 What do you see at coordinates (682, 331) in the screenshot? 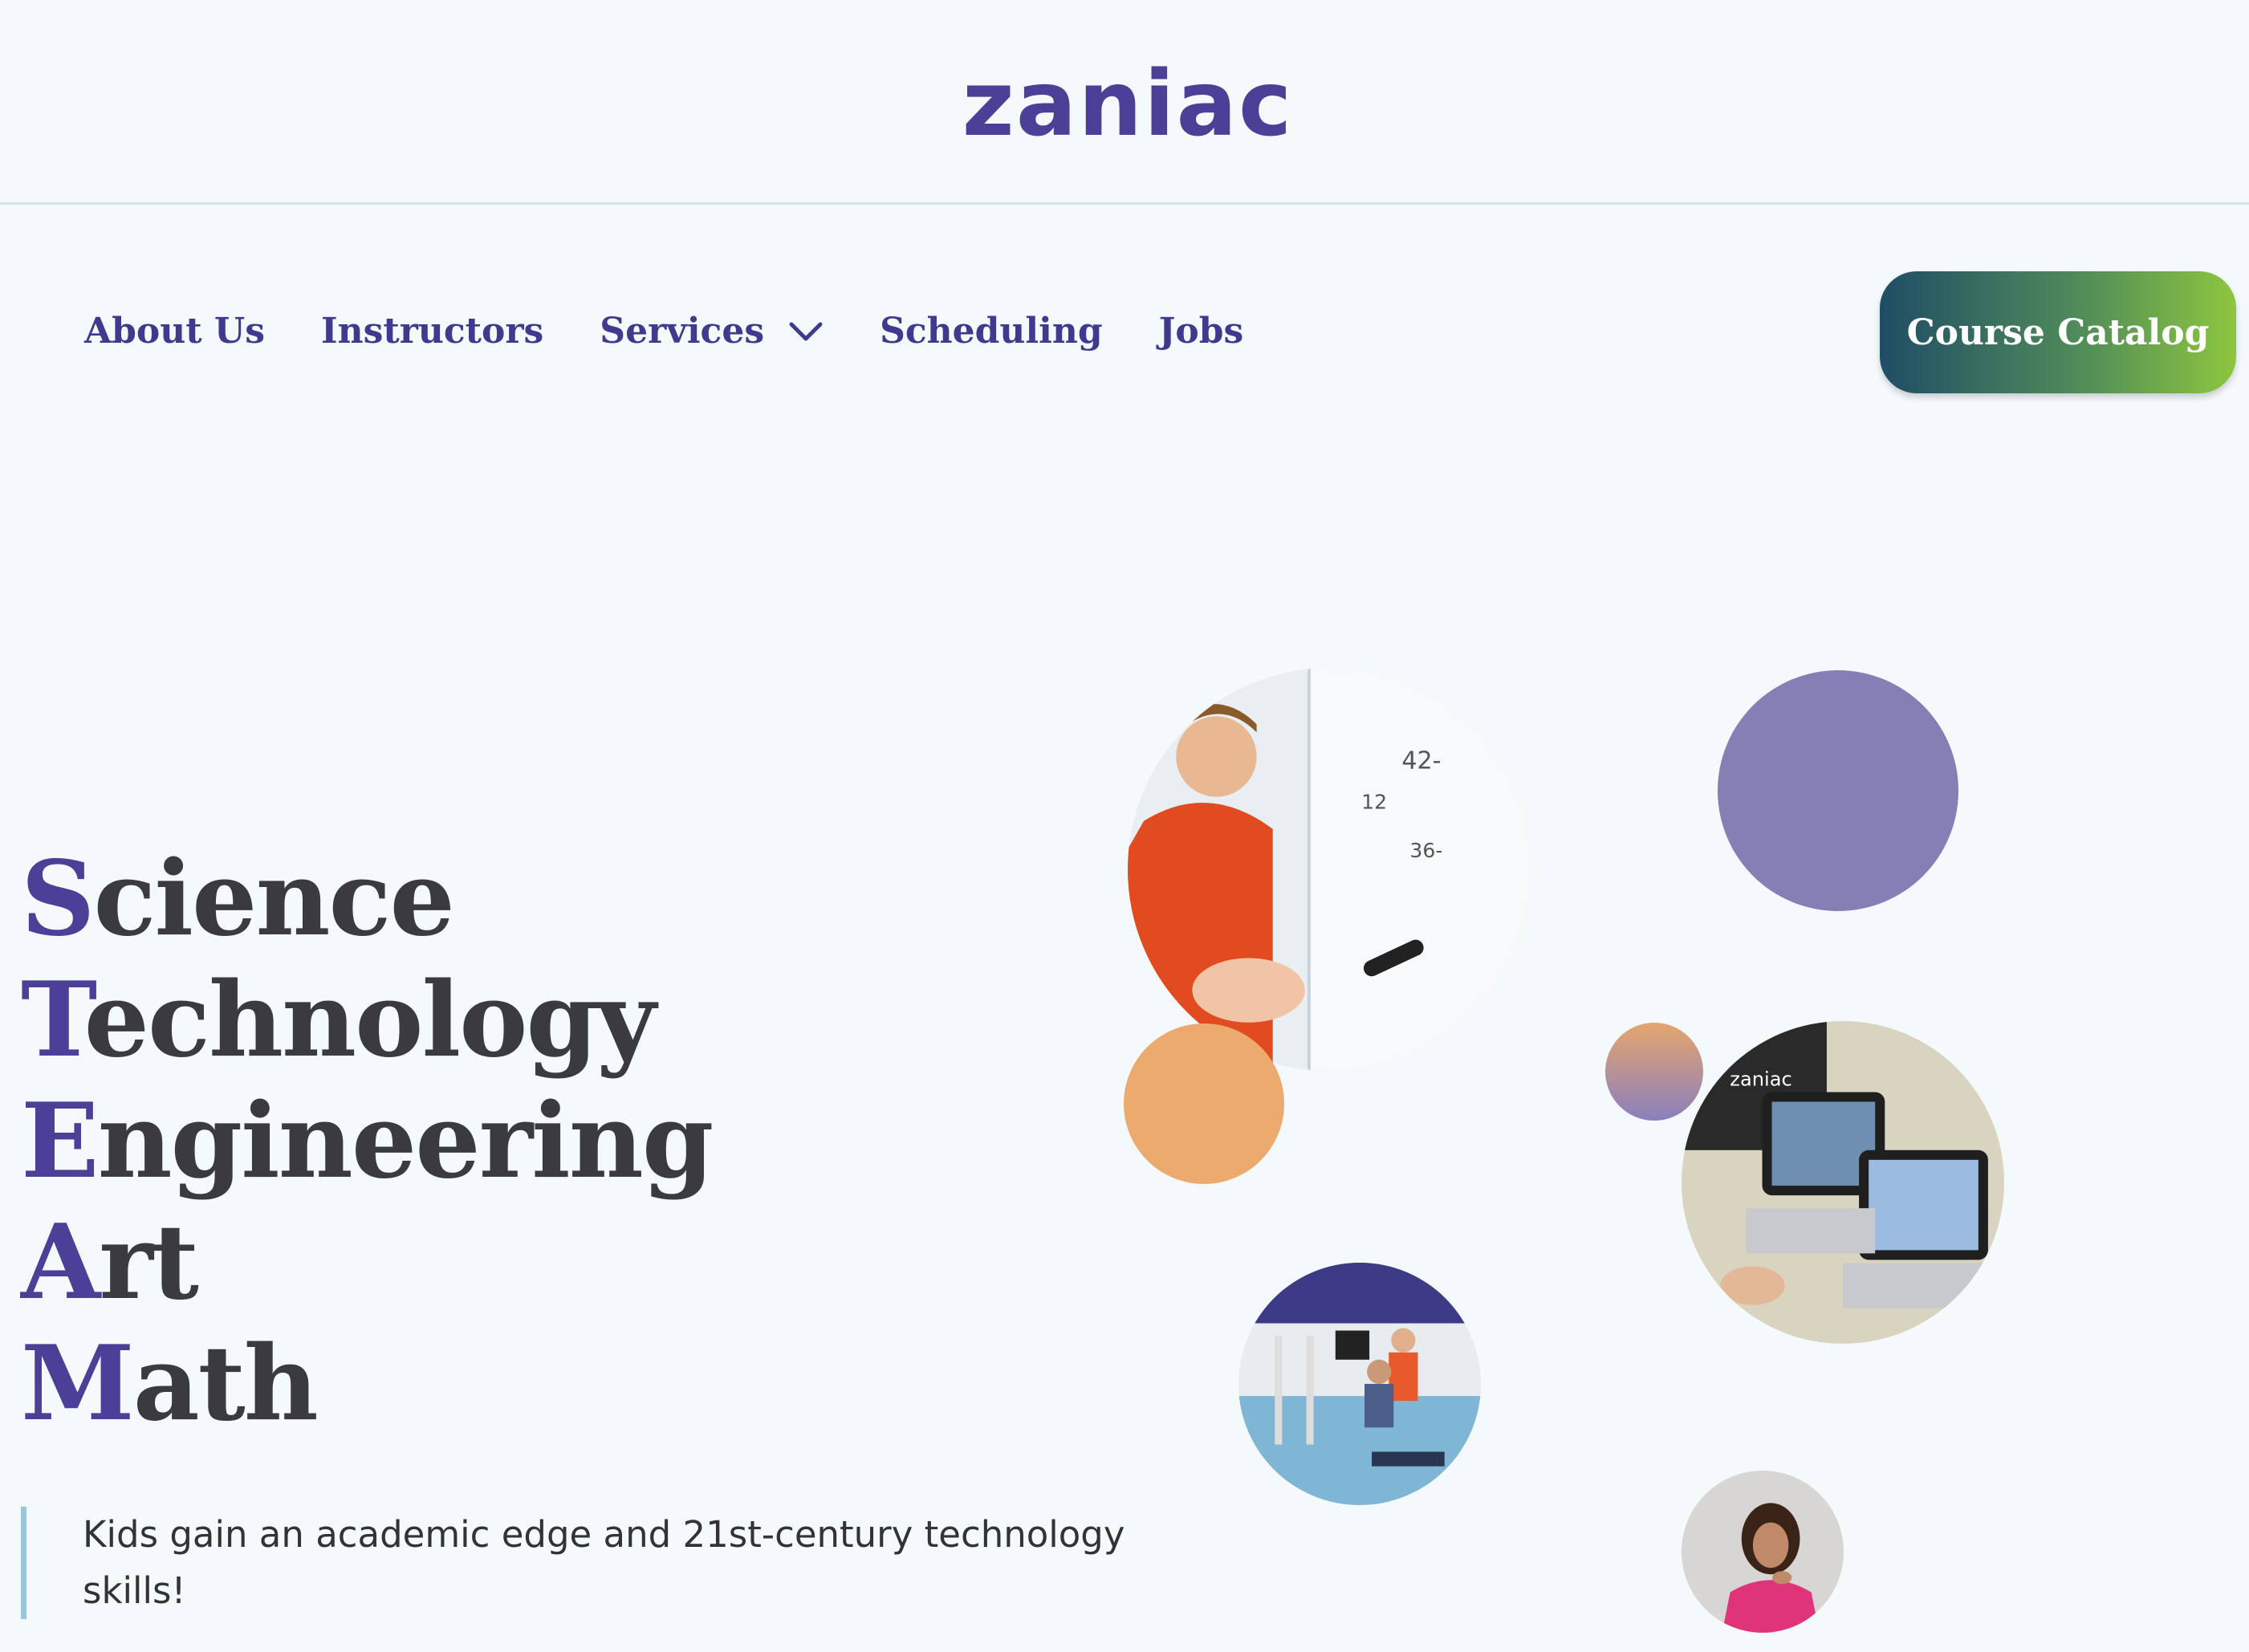
I see `nav-services-label: Services` at bounding box center [682, 331].